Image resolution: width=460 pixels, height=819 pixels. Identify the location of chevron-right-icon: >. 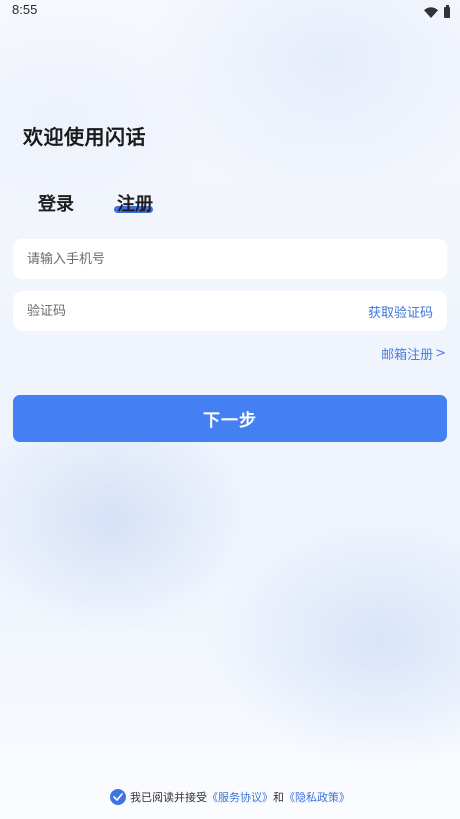
(440, 353).